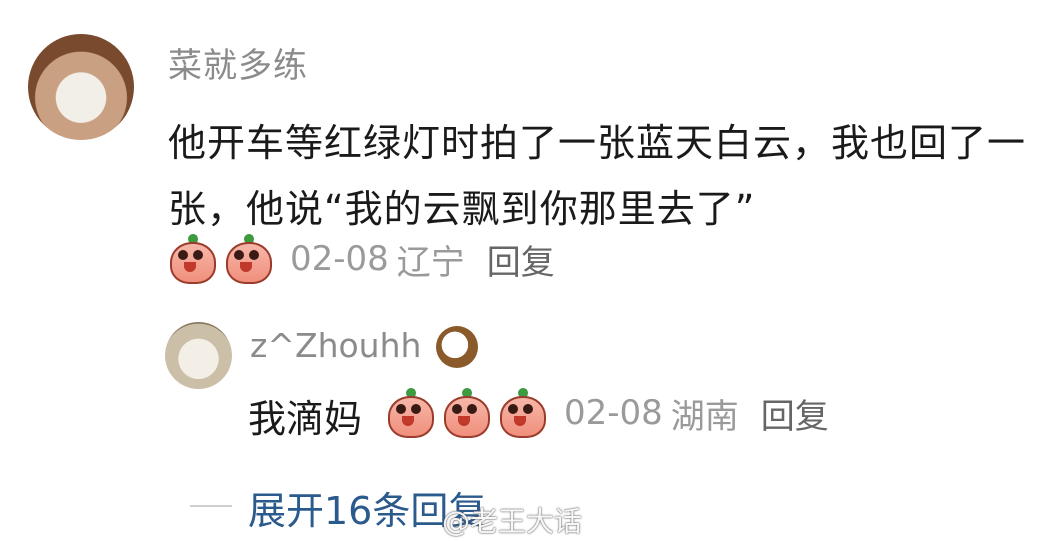 This screenshot has height=542, width=1061. I want to click on comment-location: 辽宁, so click(430, 262).